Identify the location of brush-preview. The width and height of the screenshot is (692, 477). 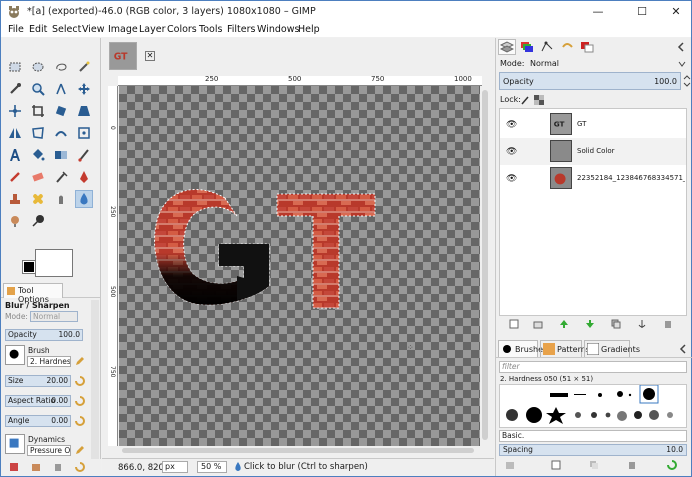
(15, 355).